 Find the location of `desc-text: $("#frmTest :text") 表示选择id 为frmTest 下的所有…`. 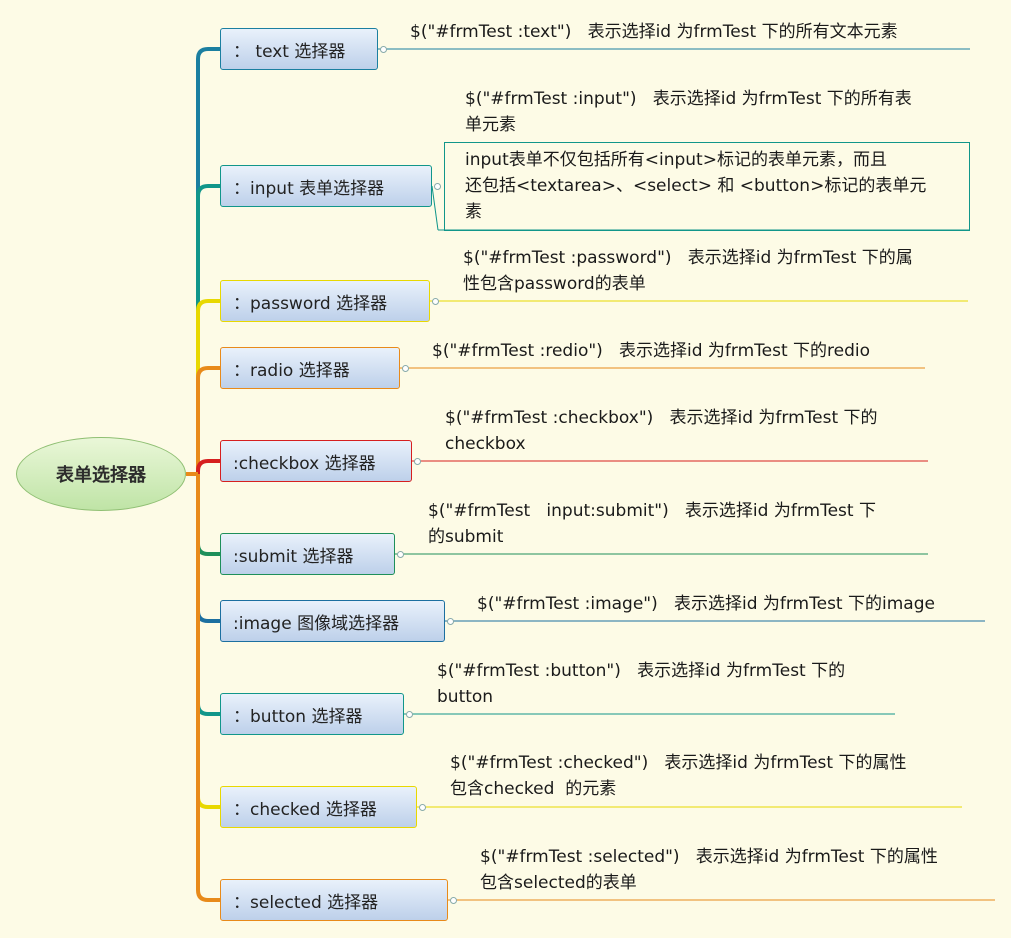

desc-text: $("#frmTest :text") 表示选择id 为frmTest 下的所有… is located at coordinates (654, 32).